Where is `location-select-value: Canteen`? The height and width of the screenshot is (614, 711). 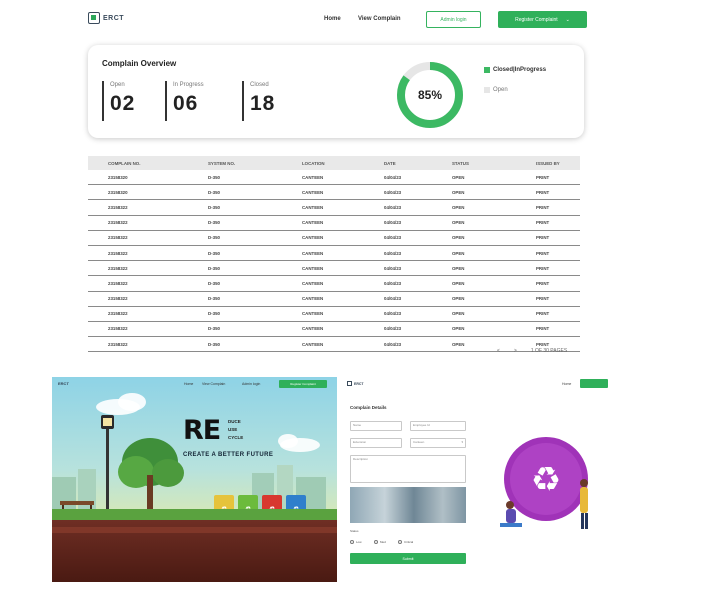 location-select-value: Canteen is located at coordinates (419, 442).